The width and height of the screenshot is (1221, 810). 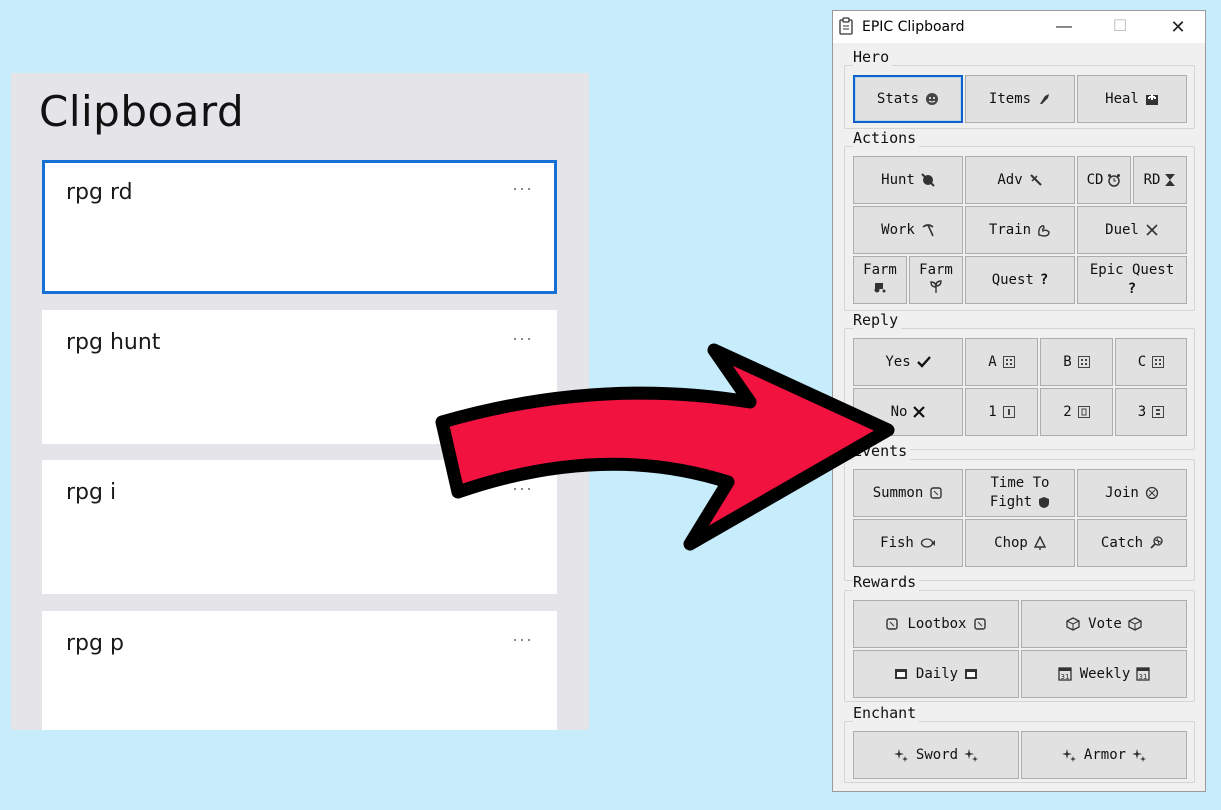 I want to click on sword-label: Sword, so click(x=937, y=754).